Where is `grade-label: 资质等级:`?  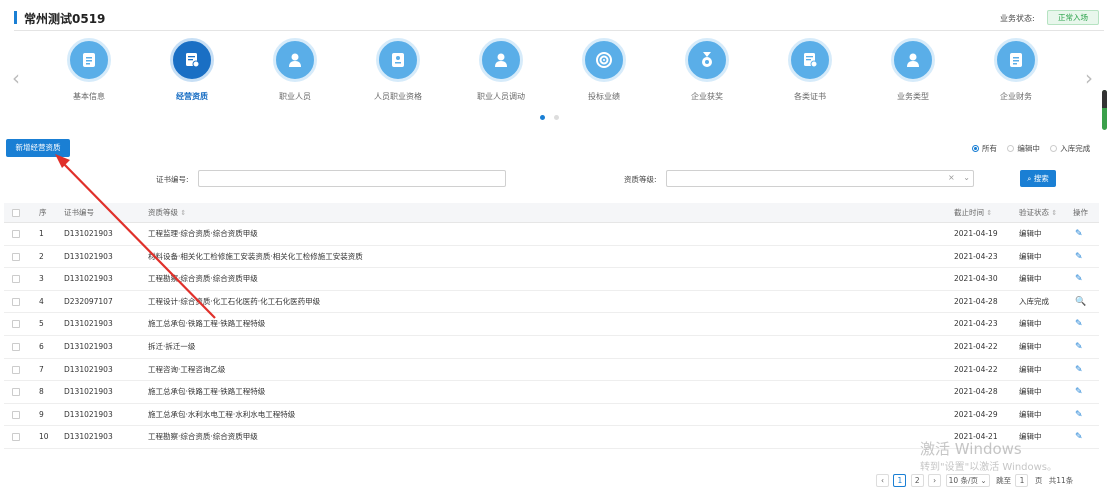
grade-label: 资质等级: is located at coordinates (640, 179).